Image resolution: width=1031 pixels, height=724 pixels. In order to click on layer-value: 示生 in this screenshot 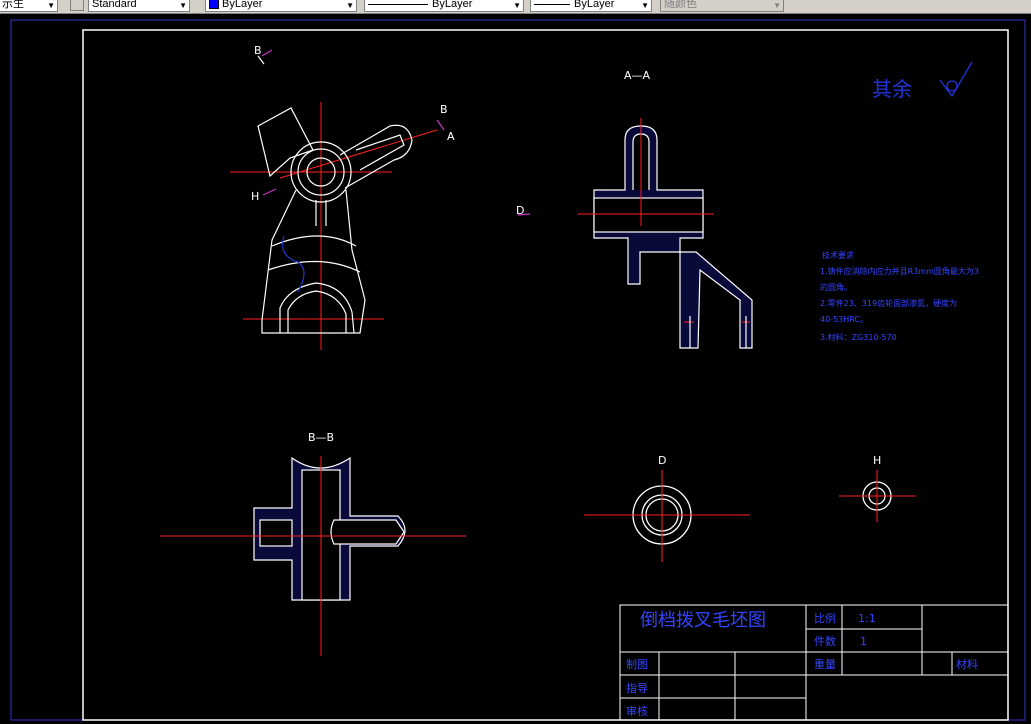, I will do `click(13, 5)`.